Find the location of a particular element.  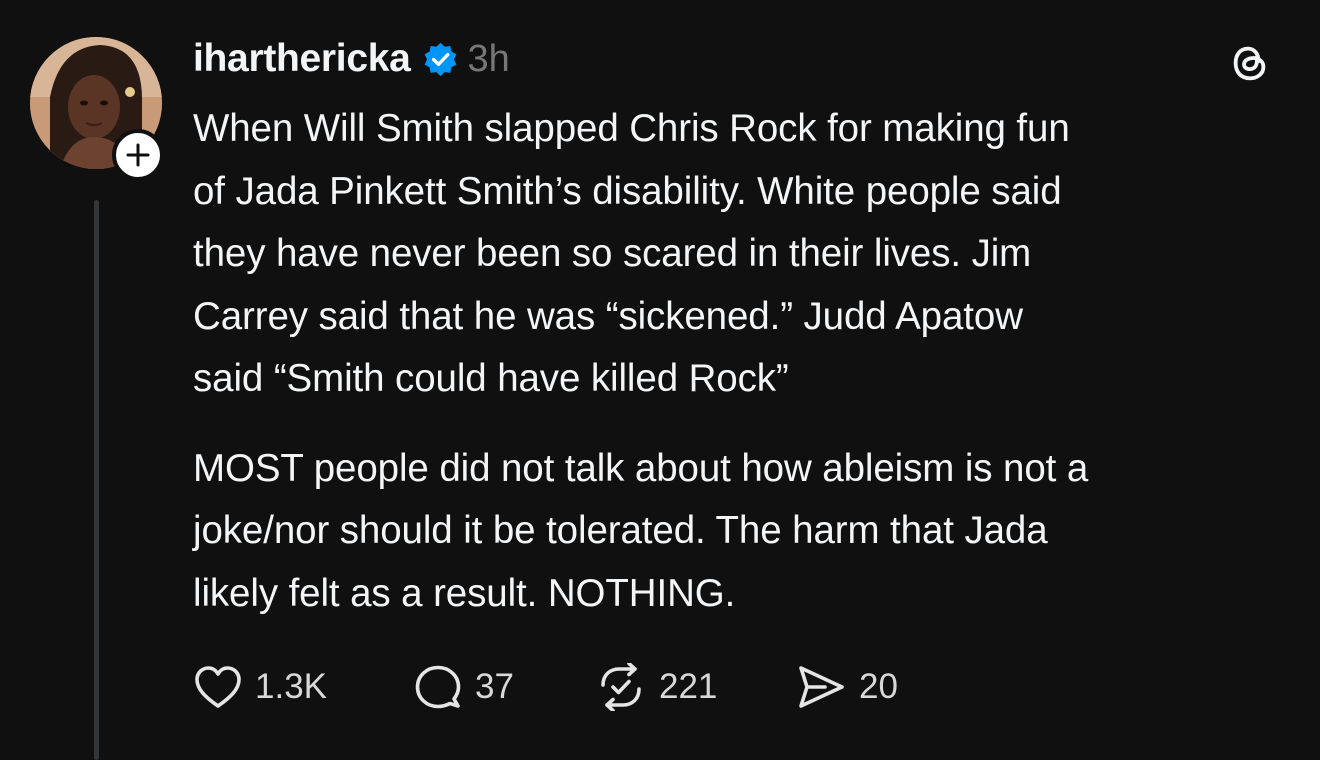

like-button: 1.3K is located at coordinates (303, 687).